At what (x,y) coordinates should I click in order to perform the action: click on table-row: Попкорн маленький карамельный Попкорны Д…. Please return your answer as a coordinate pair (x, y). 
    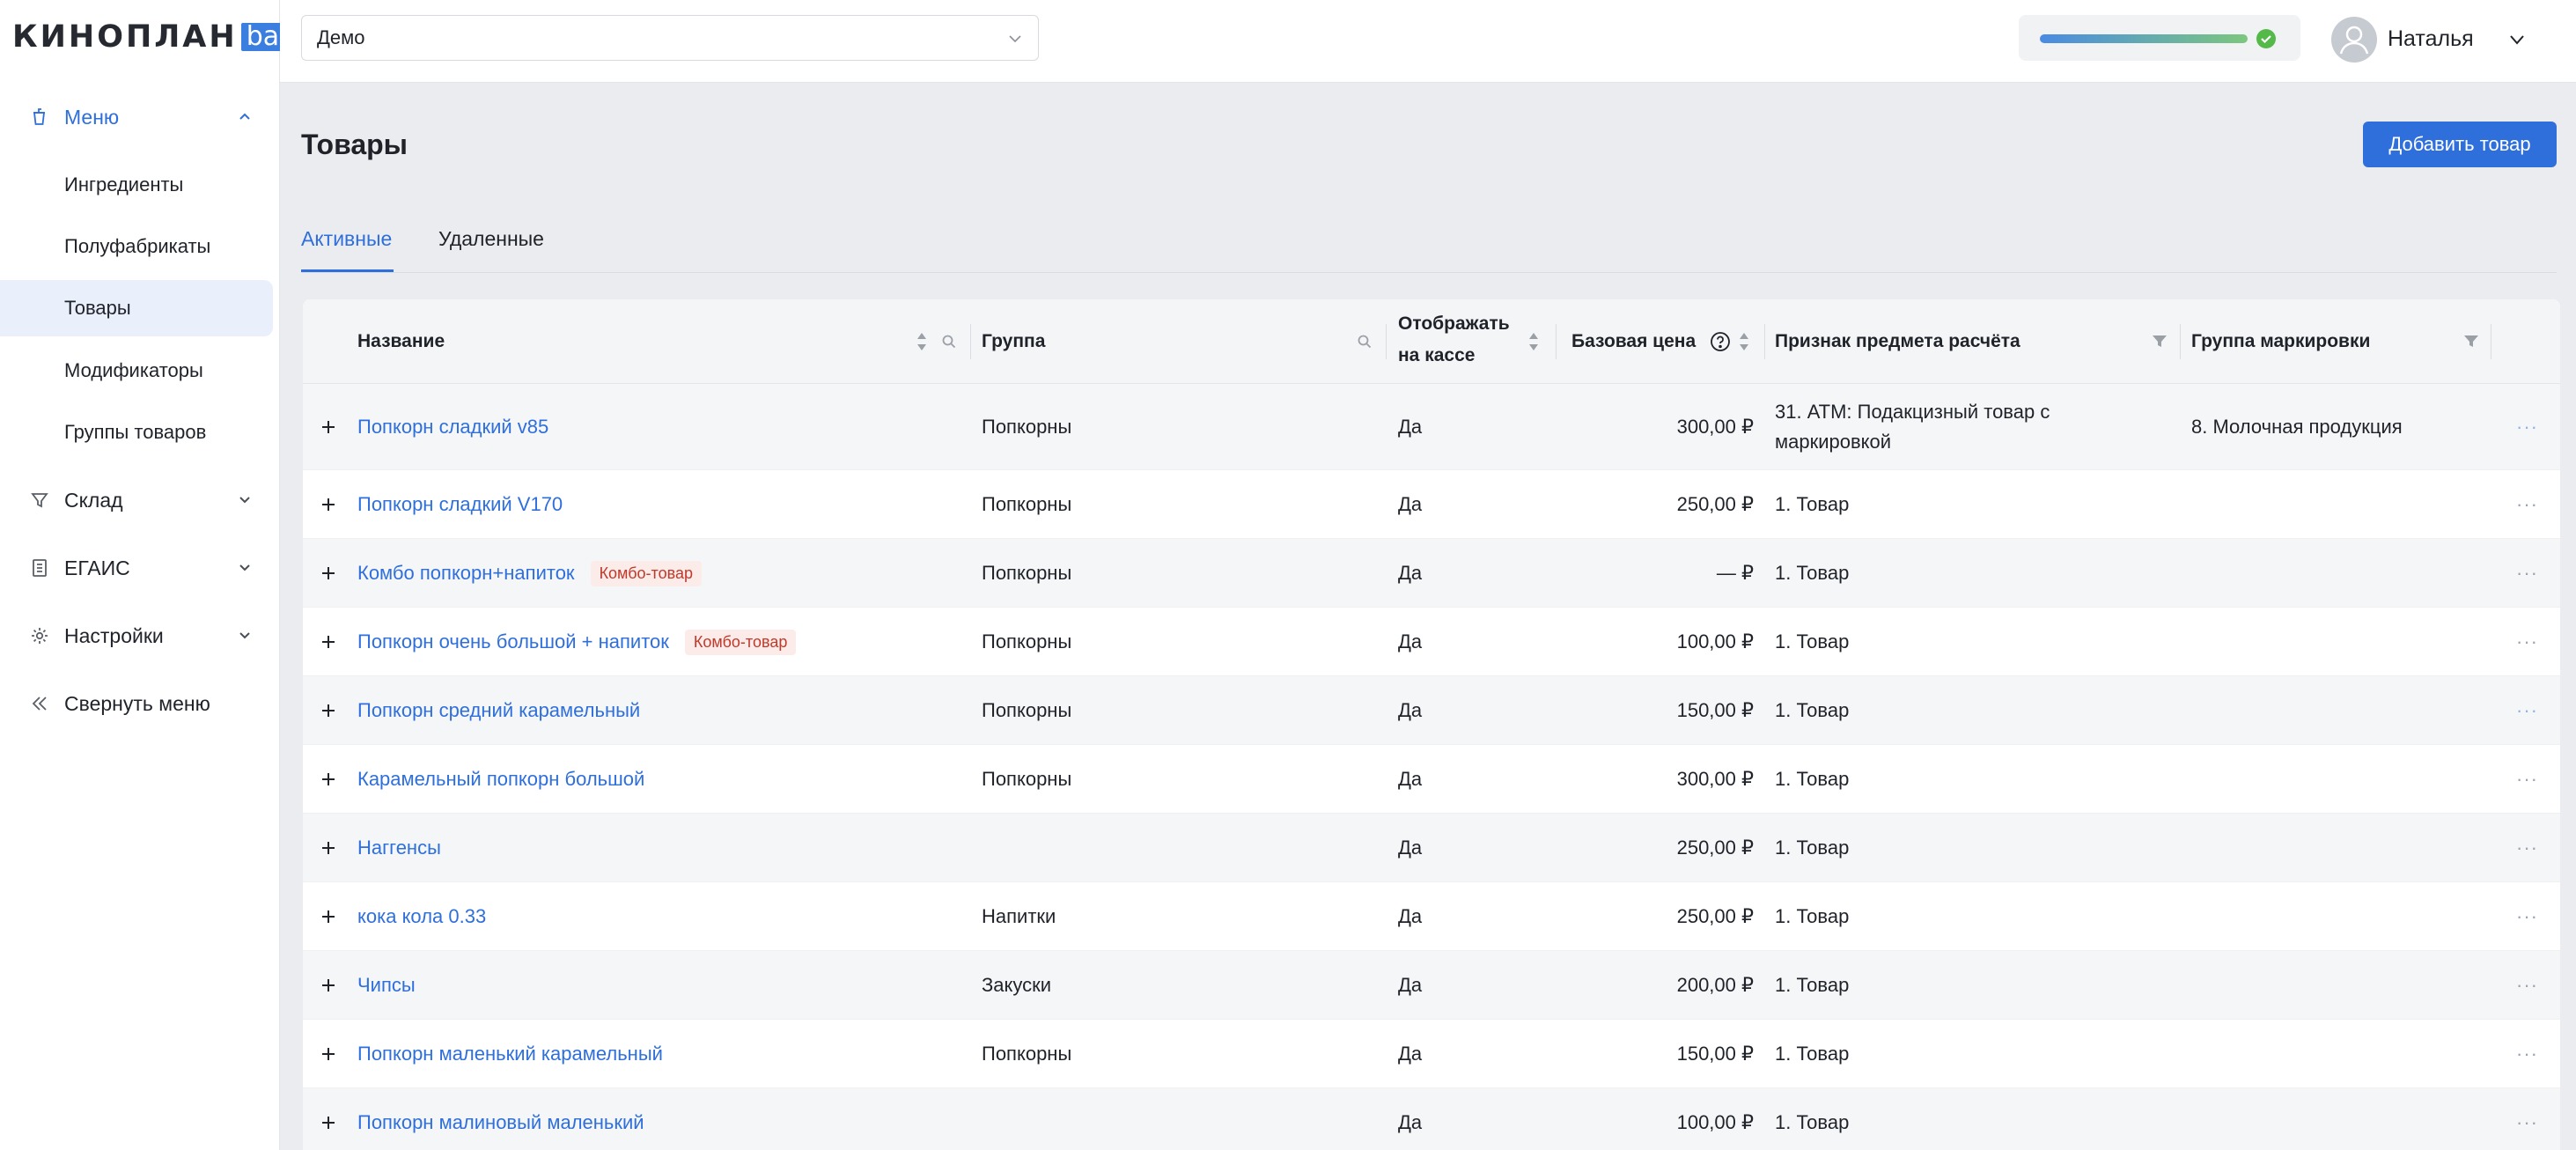
    Looking at the image, I should click on (1432, 1054).